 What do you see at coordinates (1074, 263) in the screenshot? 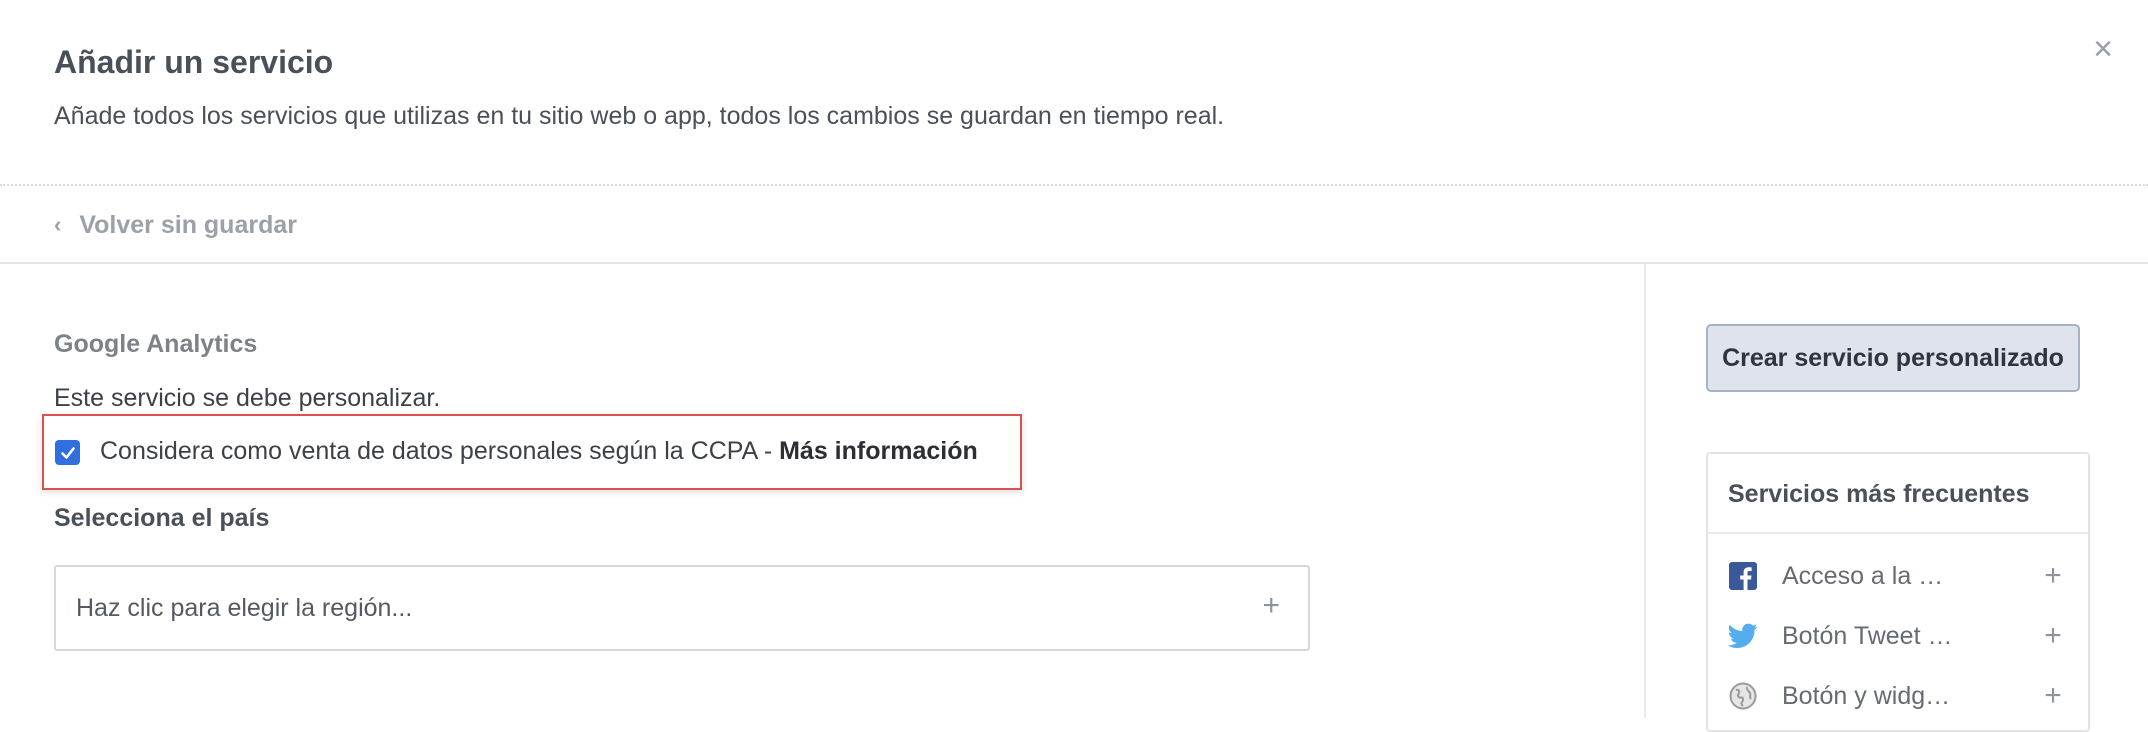
I see `nav-divider` at bounding box center [1074, 263].